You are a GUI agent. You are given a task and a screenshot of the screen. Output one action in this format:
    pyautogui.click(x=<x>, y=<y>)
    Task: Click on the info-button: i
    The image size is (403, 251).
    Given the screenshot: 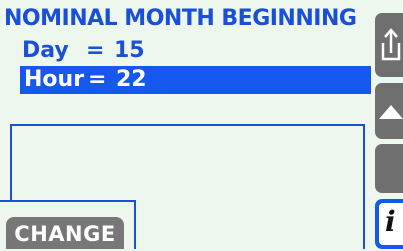 What is the action you would take?
    pyautogui.click(x=389, y=224)
    